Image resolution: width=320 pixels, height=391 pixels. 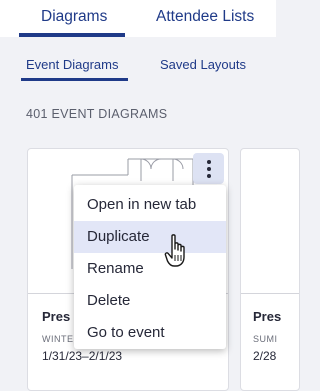 I want to click on active-subtab-indicator, so click(x=74, y=79).